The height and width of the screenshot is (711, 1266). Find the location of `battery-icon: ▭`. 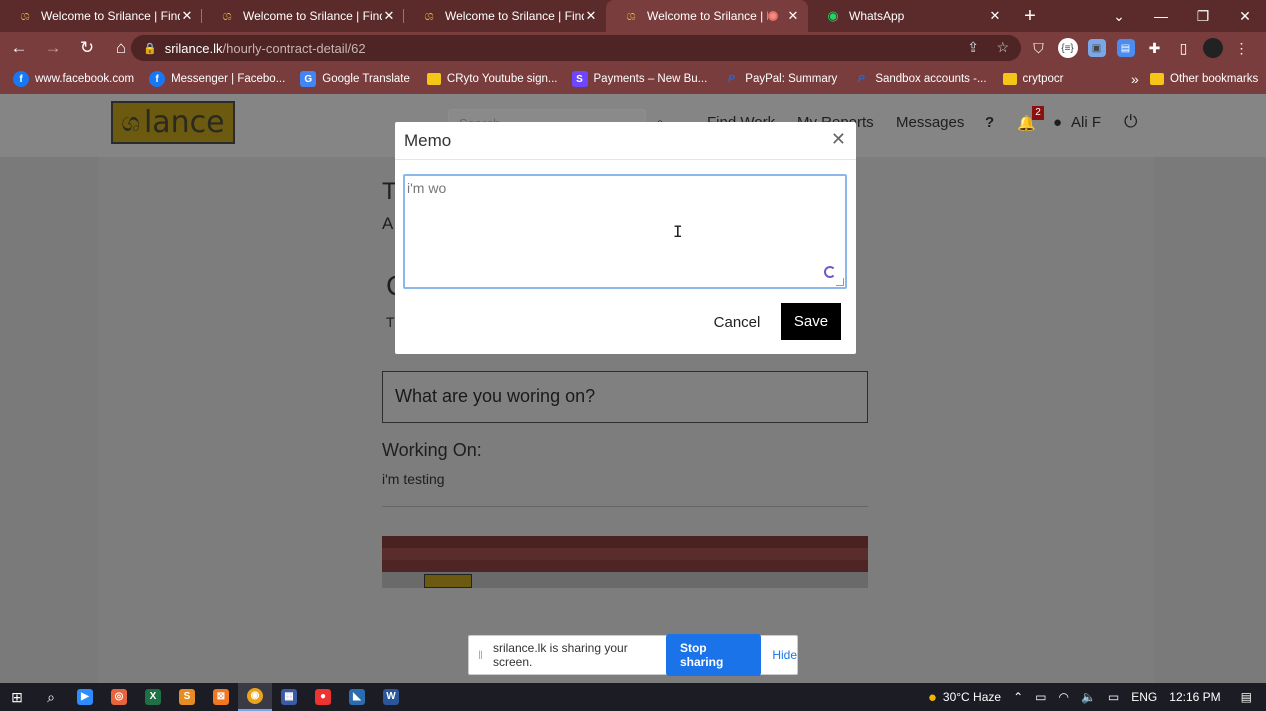

battery-icon: ▭ is located at coordinates (1113, 697).